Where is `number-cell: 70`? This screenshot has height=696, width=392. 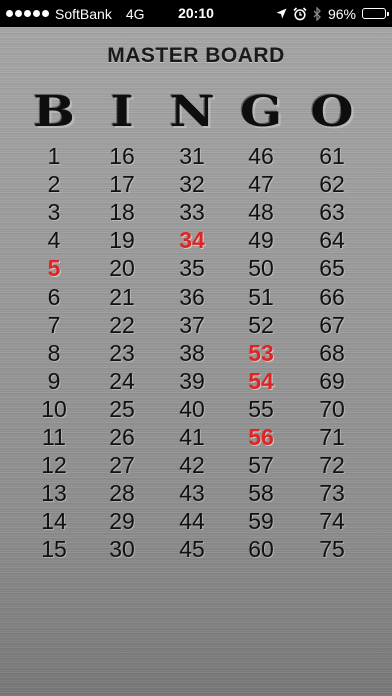 number-cell: 70 is located at coordinates (332, 408).